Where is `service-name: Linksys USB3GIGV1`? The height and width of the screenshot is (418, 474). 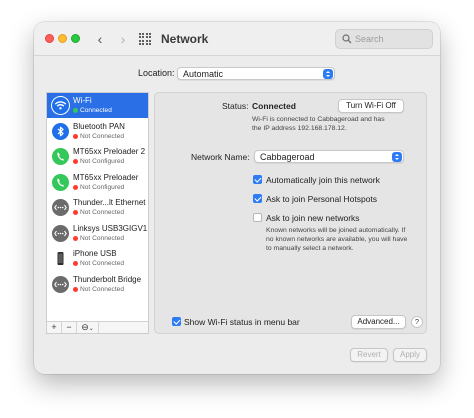 service-name: Linksys USB3GIGV1 is located at coordinates (110, 228).